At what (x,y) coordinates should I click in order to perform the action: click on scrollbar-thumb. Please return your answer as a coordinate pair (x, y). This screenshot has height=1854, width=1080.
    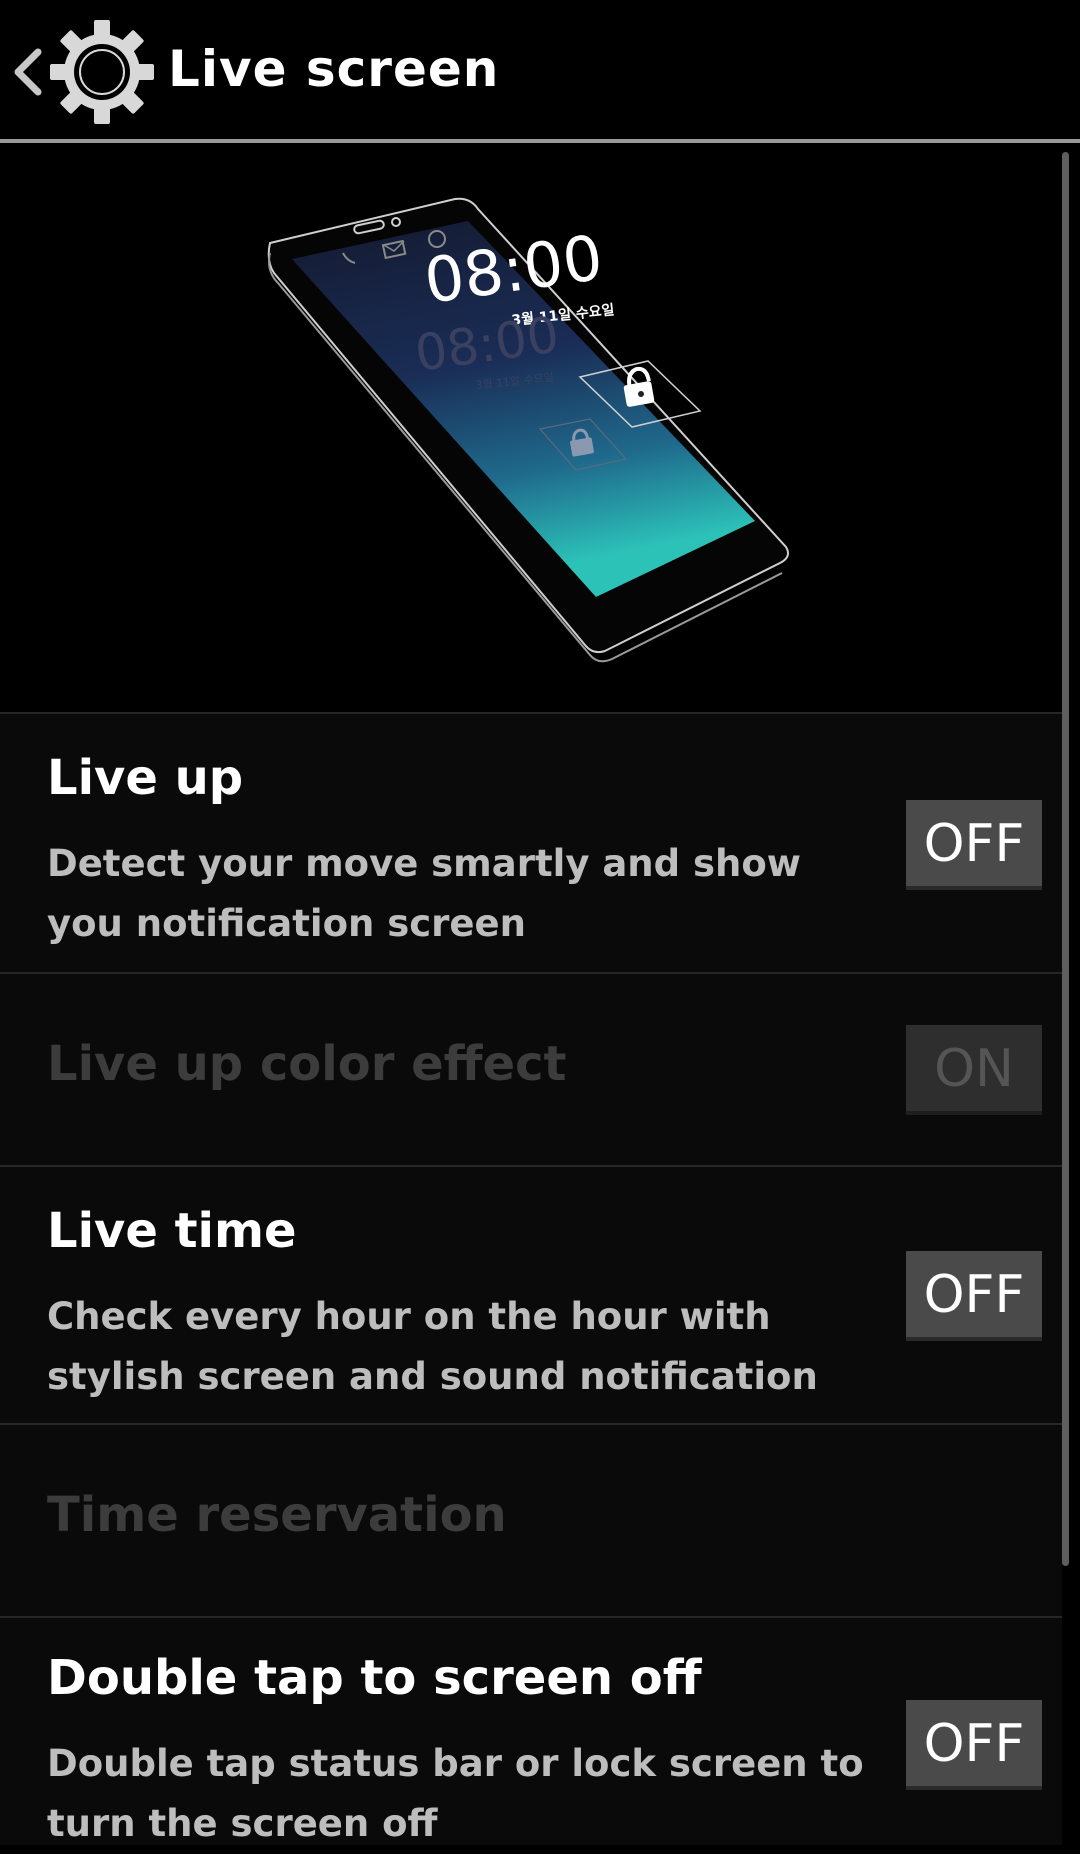
    Looking at the image, I should click on (1065, 859).